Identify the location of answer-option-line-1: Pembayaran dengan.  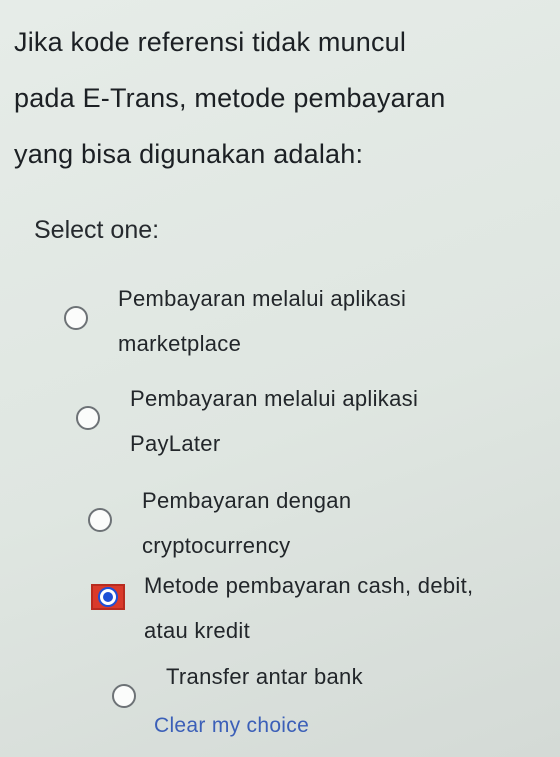
(247, 500).